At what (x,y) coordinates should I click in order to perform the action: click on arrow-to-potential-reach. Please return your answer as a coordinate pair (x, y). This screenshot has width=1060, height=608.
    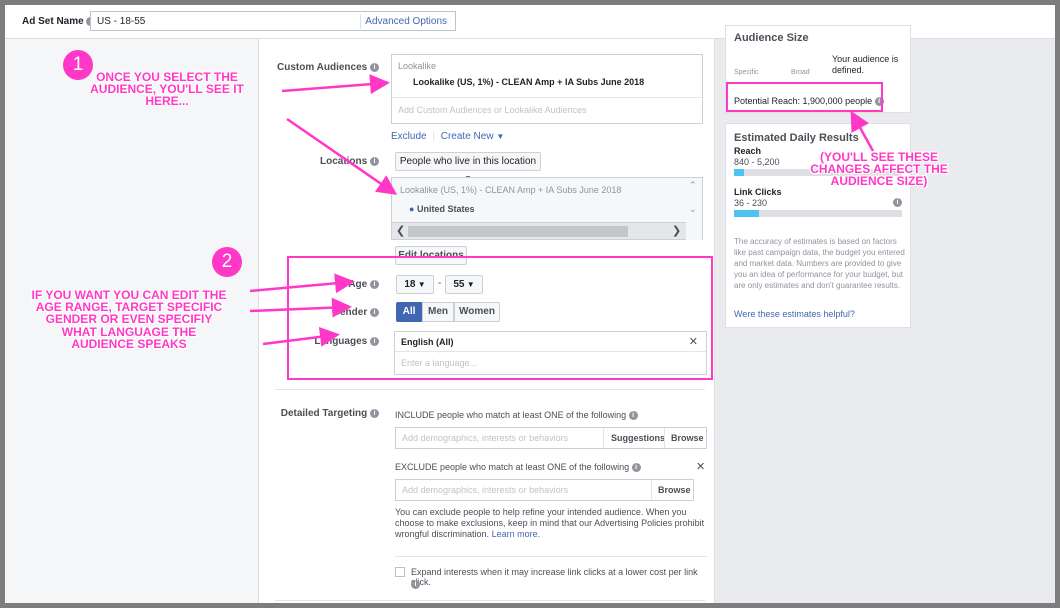
    Looking at the image, I should click on (862, 131).